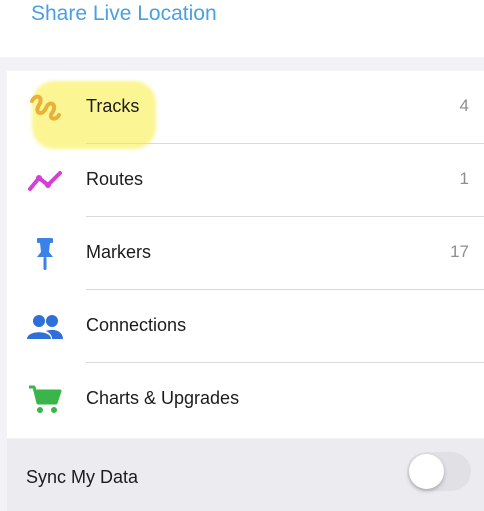  I want to click on list-item-label: Connections, so click(136, 325).